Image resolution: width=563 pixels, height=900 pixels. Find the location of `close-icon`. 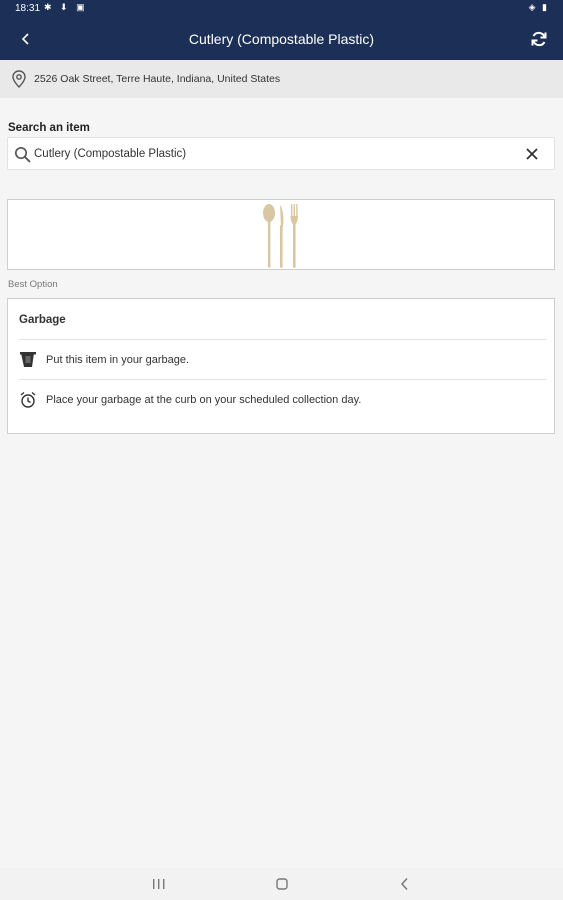

close-icon is located at coordinates (532, 154).